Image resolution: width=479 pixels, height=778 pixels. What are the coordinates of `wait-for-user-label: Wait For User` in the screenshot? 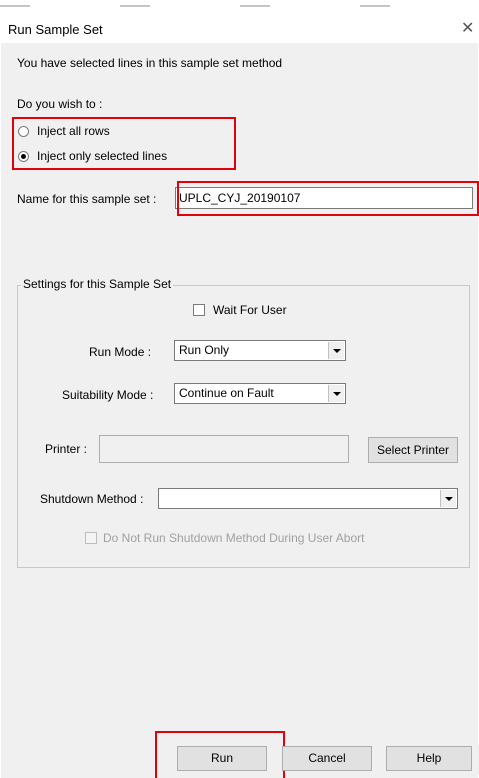 It's located at (250, 310).